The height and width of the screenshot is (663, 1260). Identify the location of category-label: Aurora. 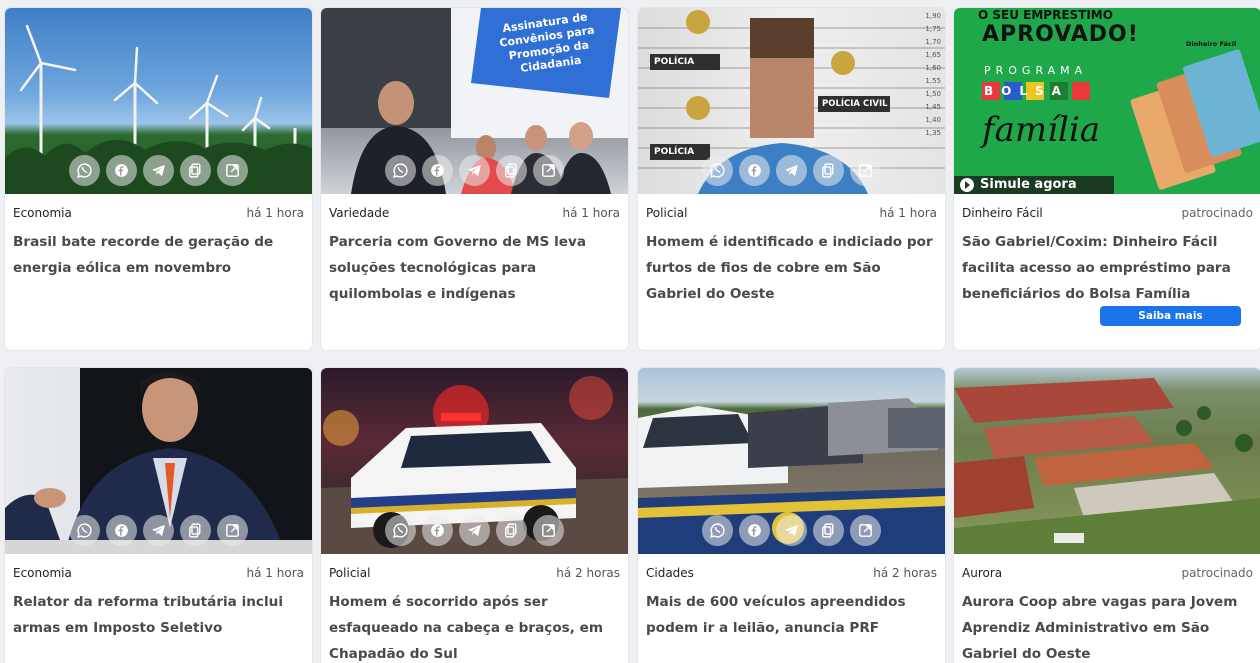
(982, 573).